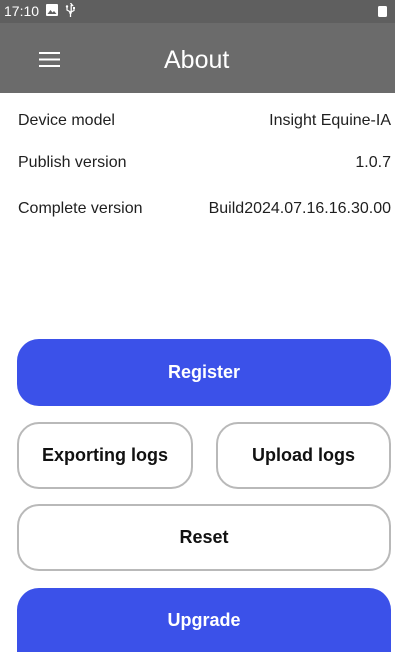  Describe the element at coordinates (72, 162) in the screenshot. I see `publish-version-label: Publish version` at that location.